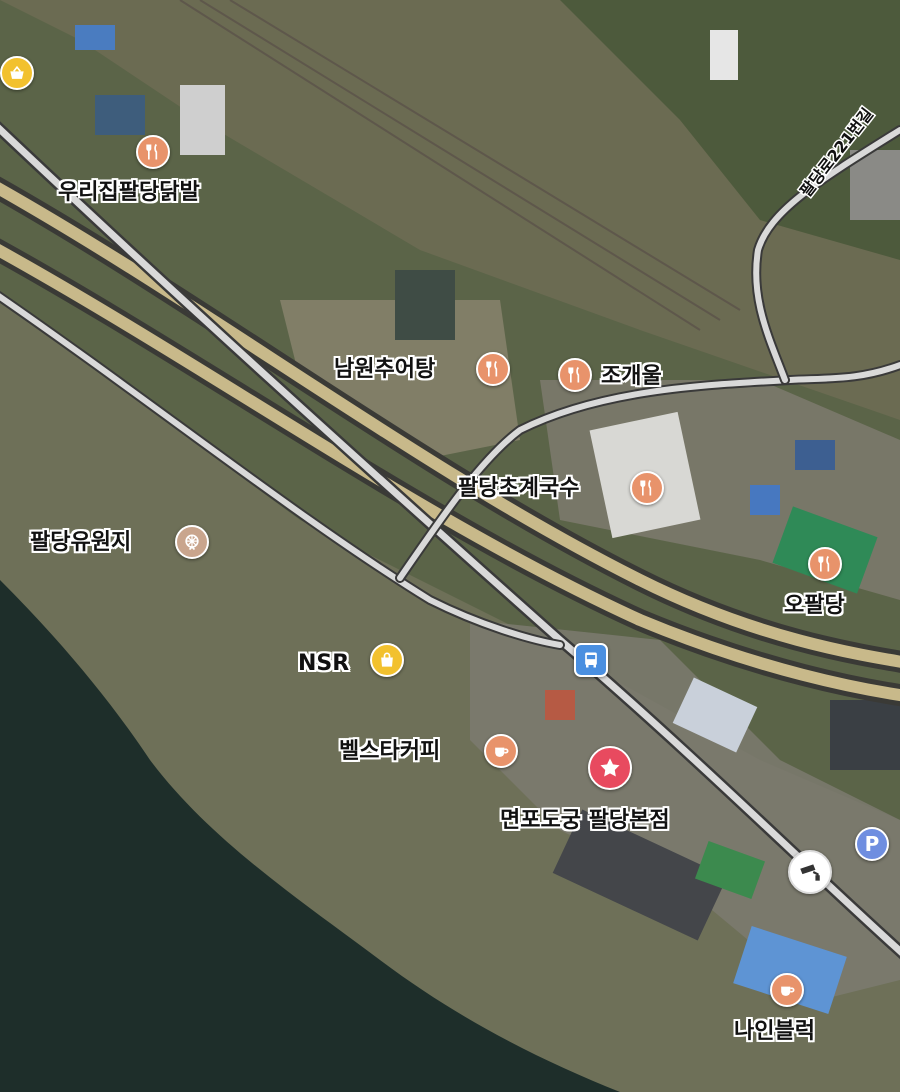 This screenshot has width=900, height=1092. I want to click on cctv-camera-icon, so click(810, 872).